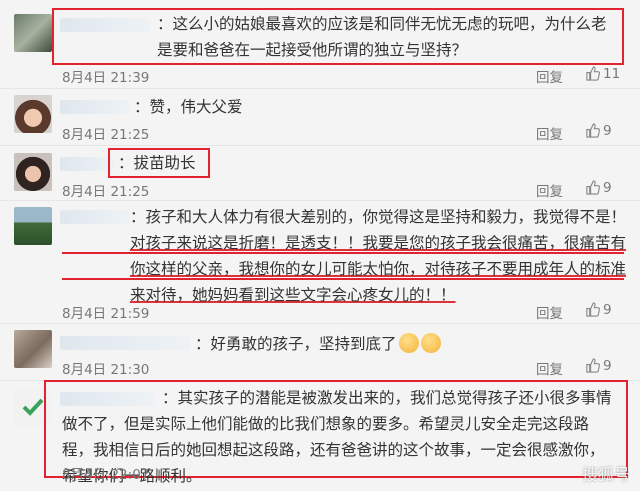 Image resolution: width=640 pixels, height=491 pixels. I want to click on comment-time: 8月4日 21:30, so click(106, 370).